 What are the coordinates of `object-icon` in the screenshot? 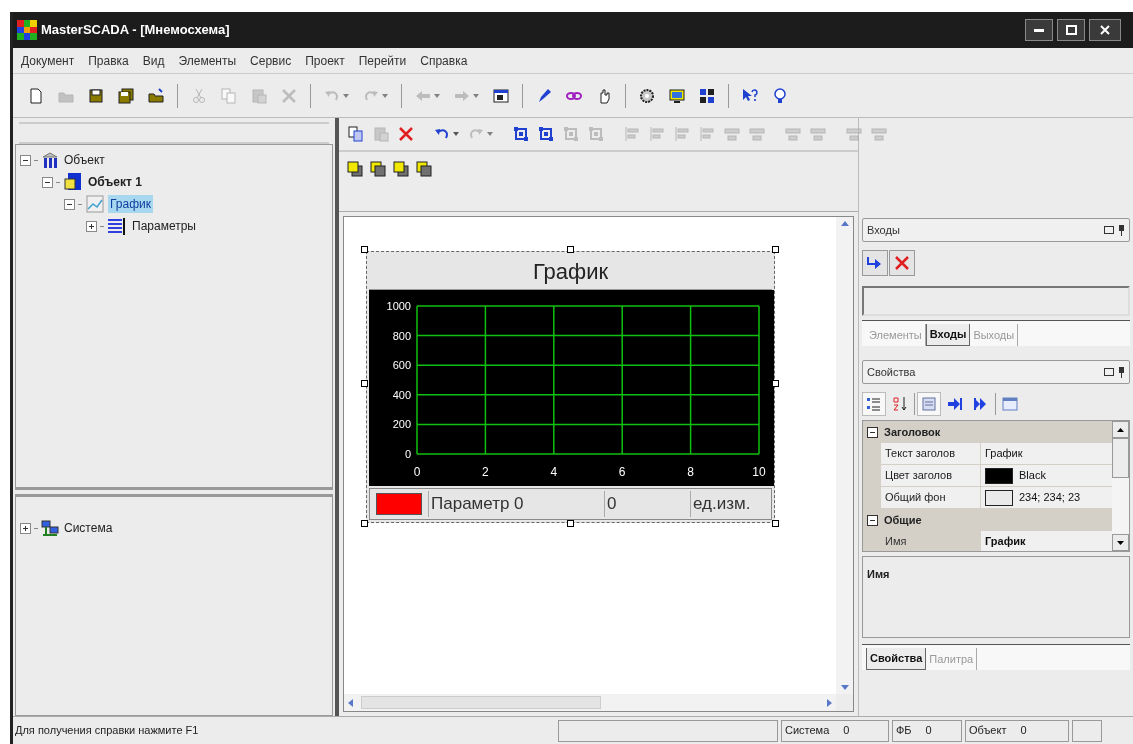 It's located at (73, 182).